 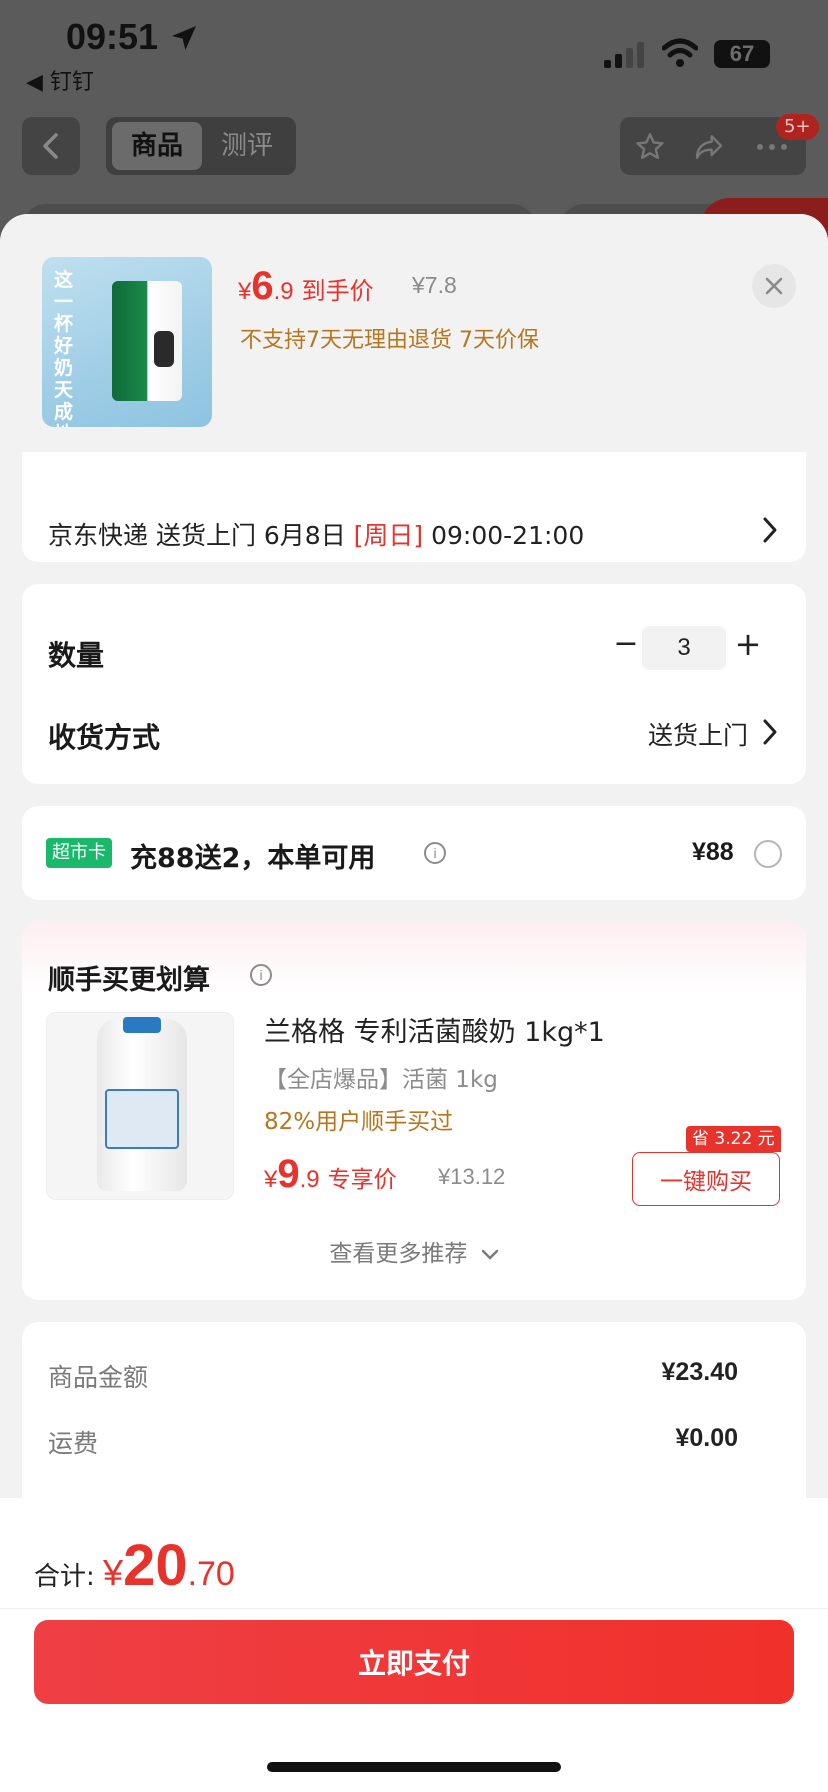 What do you see at coordinates (330, 1174) in the screenshot?
I see `recommended-product-price: ¥9.9 专享价` at bounding box center [330, 1174].